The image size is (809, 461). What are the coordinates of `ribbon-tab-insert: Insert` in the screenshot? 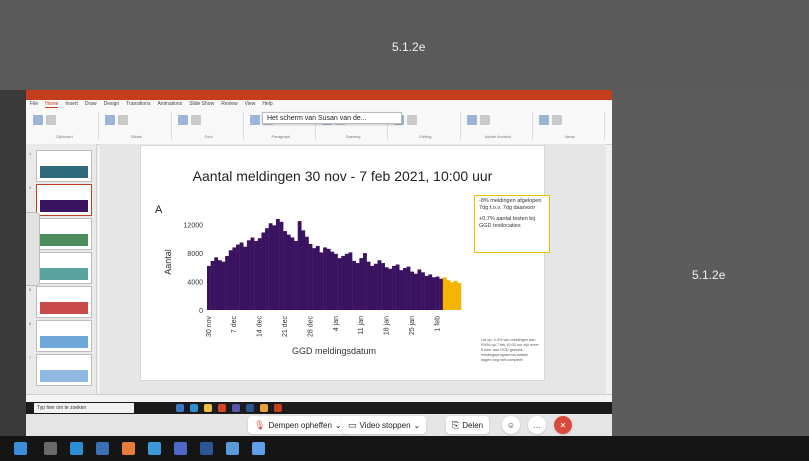 It's located at (71, 104).